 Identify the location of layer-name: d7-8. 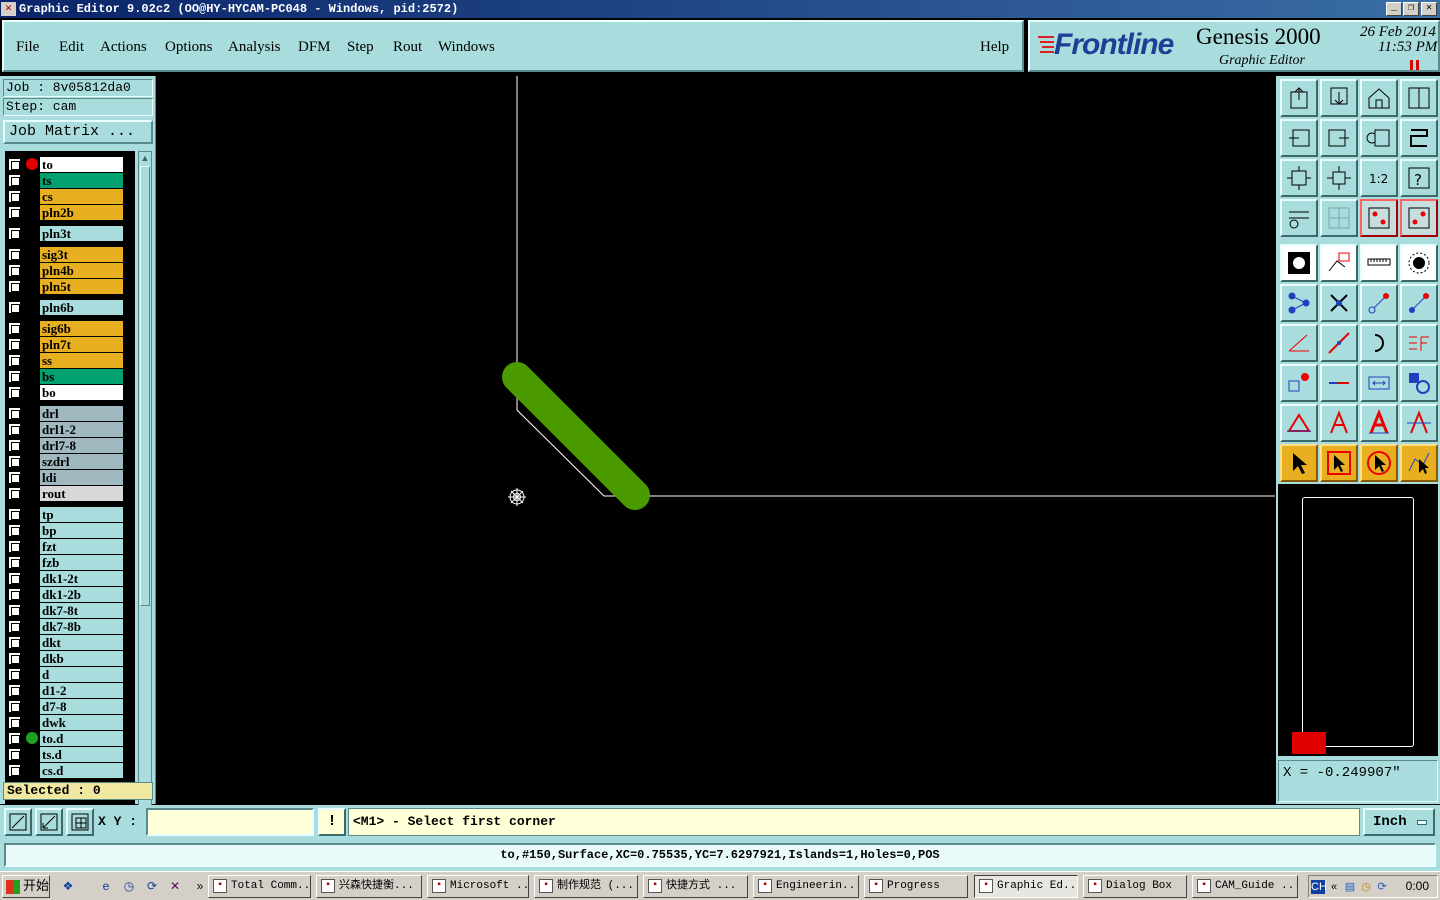
(81, 706).